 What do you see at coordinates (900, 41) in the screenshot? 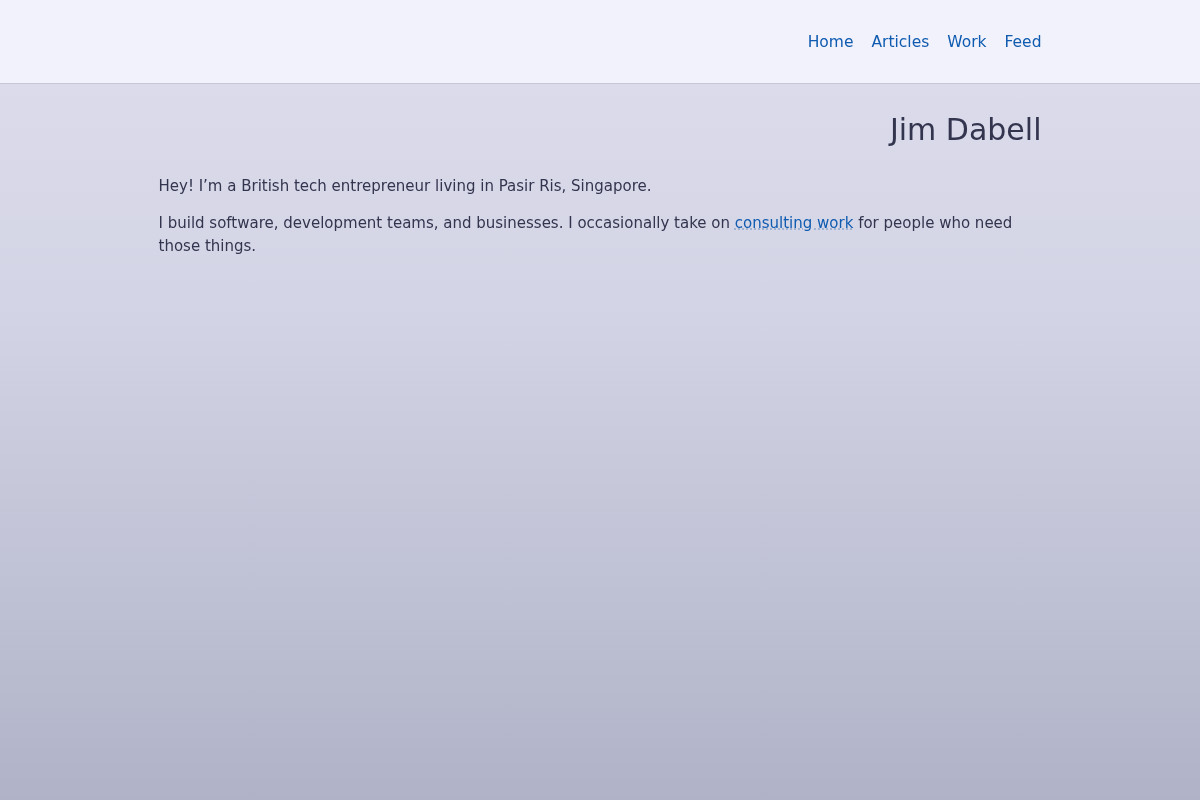
I see `nav-link: Articles` at bounding box center [900, 41].